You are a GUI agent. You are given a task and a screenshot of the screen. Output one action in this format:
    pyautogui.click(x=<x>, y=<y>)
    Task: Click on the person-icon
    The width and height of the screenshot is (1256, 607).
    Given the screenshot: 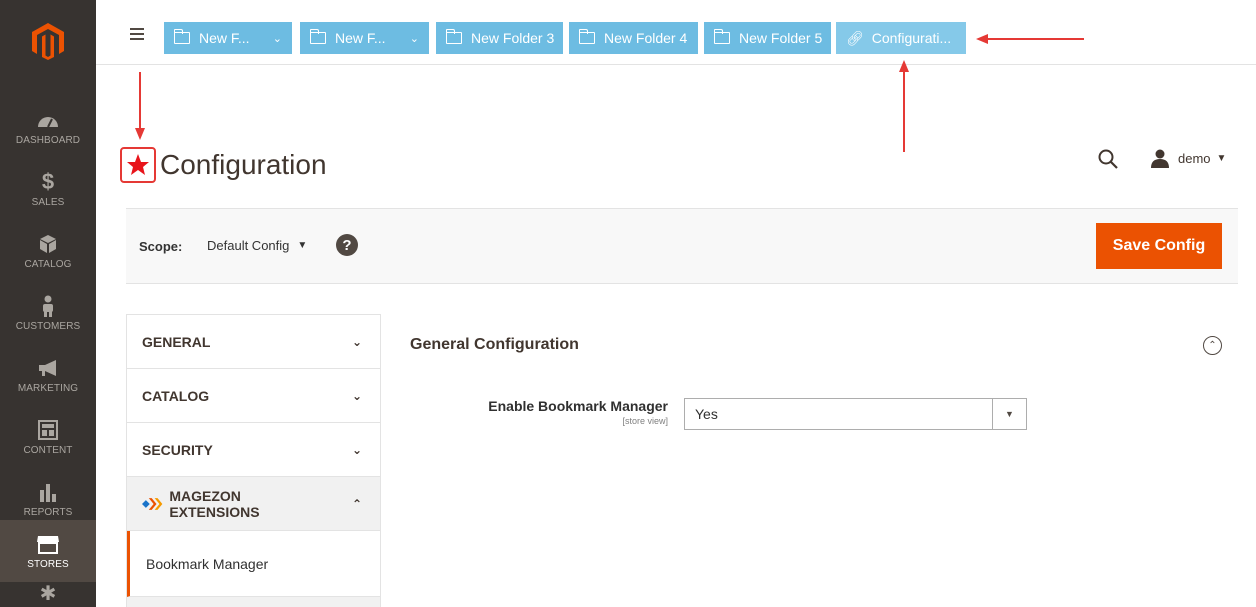 What is the action you would take?
    pyautogui.click(x=48, y=306)
    